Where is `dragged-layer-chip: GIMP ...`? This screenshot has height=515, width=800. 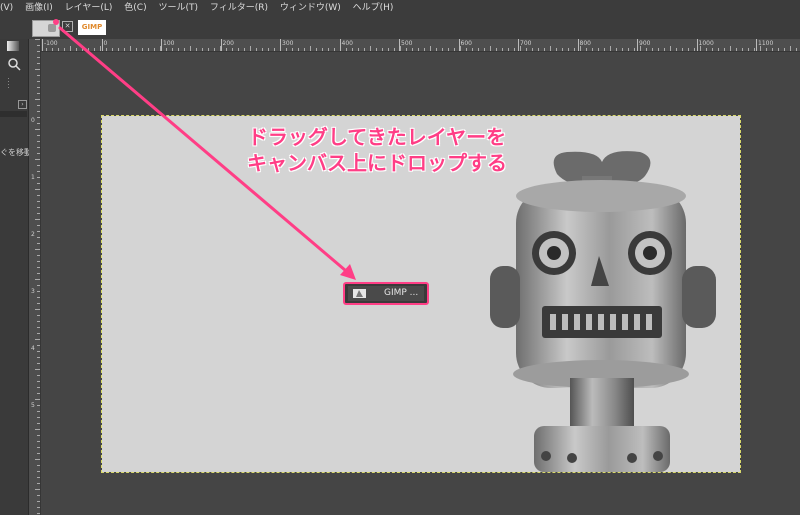 dragged-layer-chip: GIMP ... is located at coordinates (386, 293).